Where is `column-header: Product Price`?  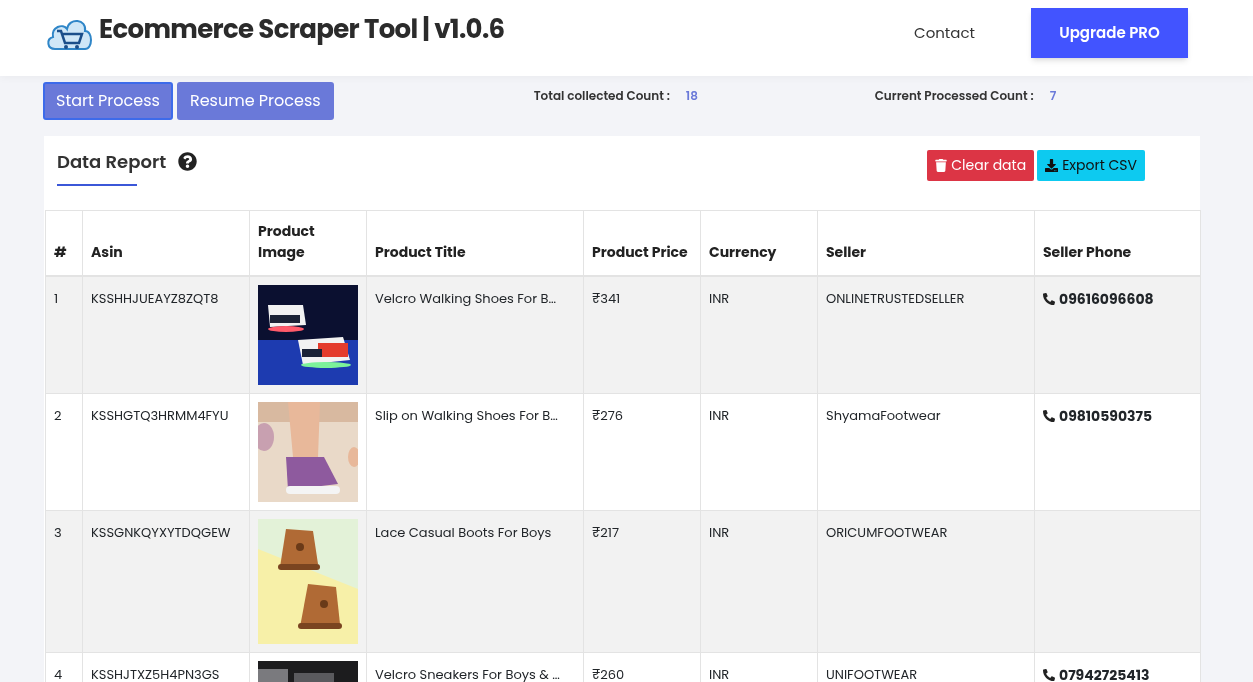
column-header: Product Price is located at coordinates (642, 243).